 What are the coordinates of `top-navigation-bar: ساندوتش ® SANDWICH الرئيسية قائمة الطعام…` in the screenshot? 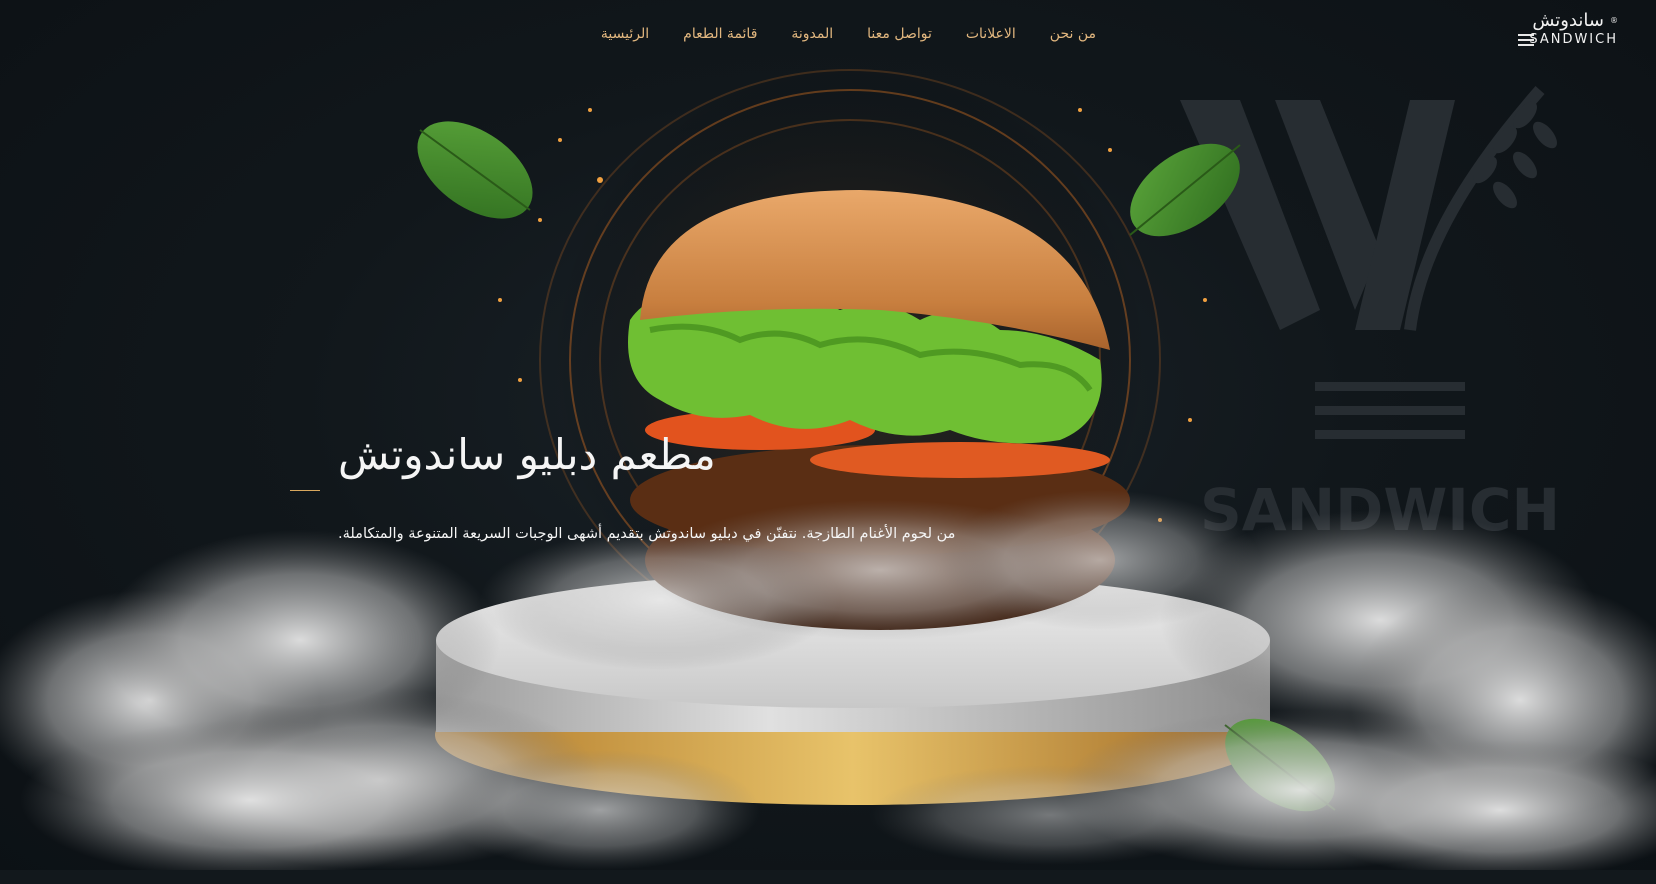 It's located at (828, 38).